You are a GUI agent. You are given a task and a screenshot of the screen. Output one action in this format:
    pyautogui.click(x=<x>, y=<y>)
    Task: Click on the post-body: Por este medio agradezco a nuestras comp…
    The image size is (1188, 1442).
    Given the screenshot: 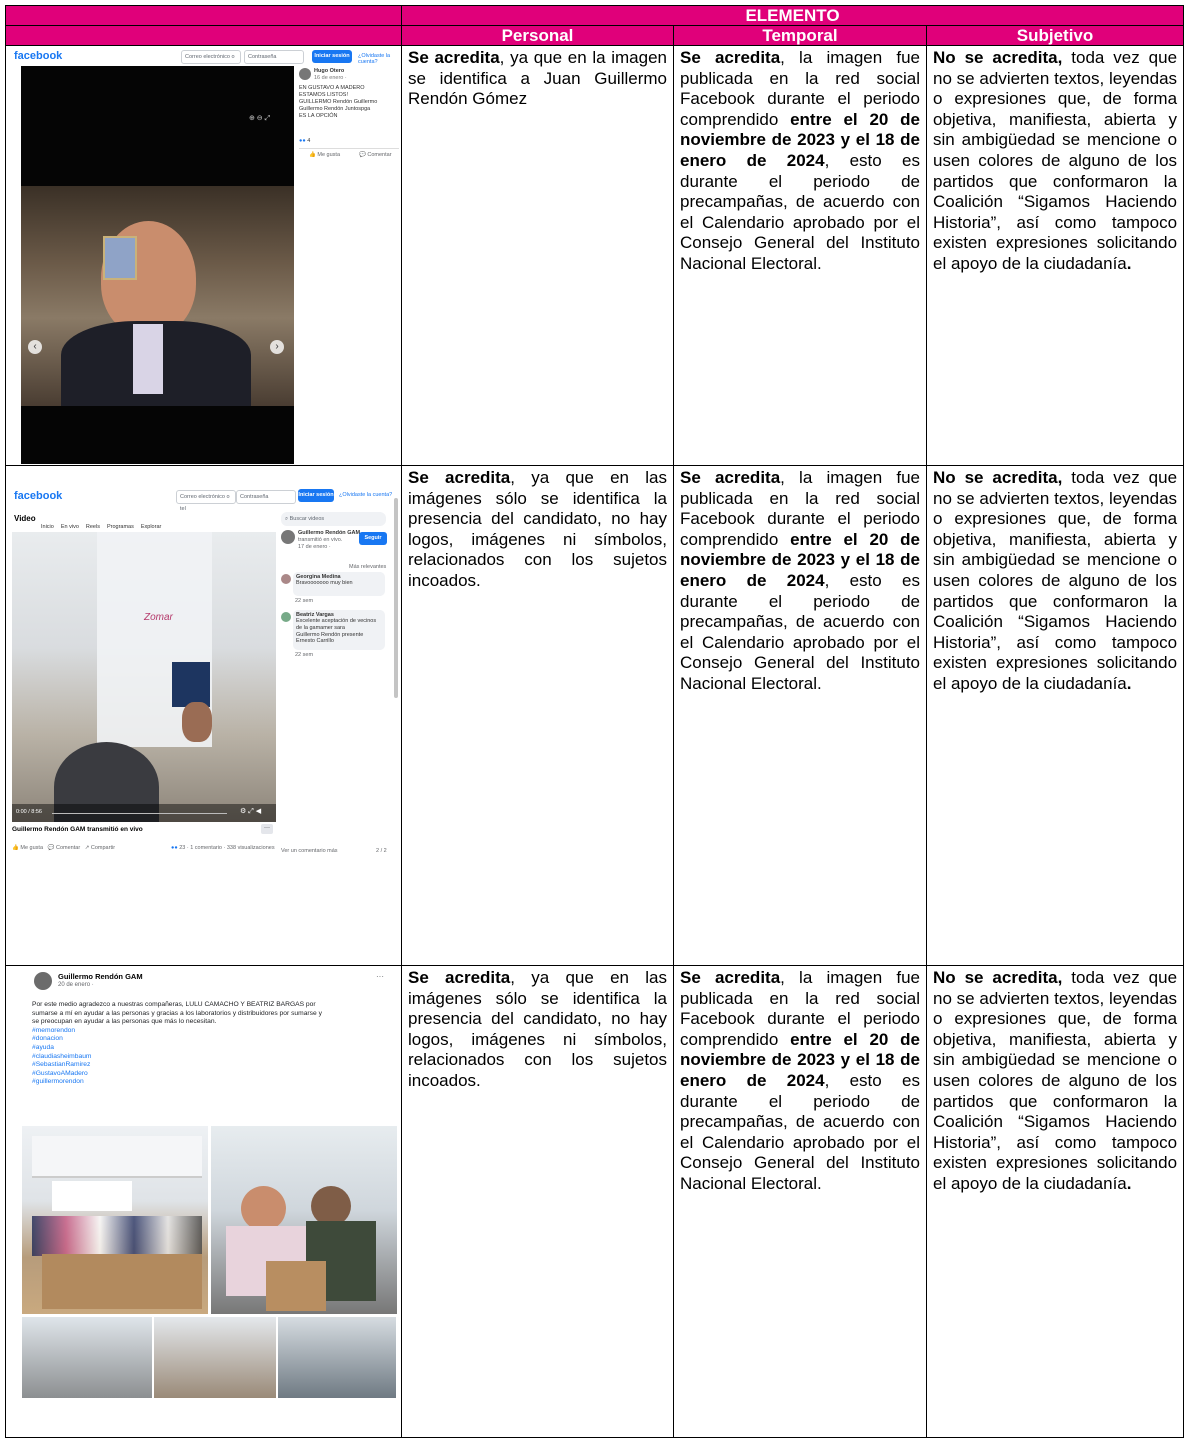 What is the action you would take?
    pyautogui.click(x=177, y=1044)
    